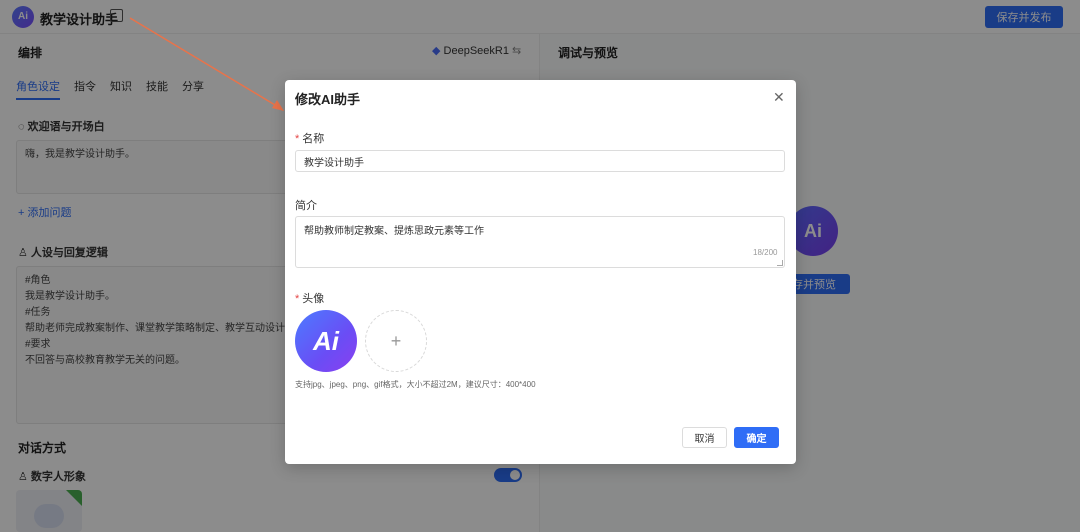 The height and width of the screenshot is (532, 1080). I want to click on confirm-button: 确定, so click(756, 437).